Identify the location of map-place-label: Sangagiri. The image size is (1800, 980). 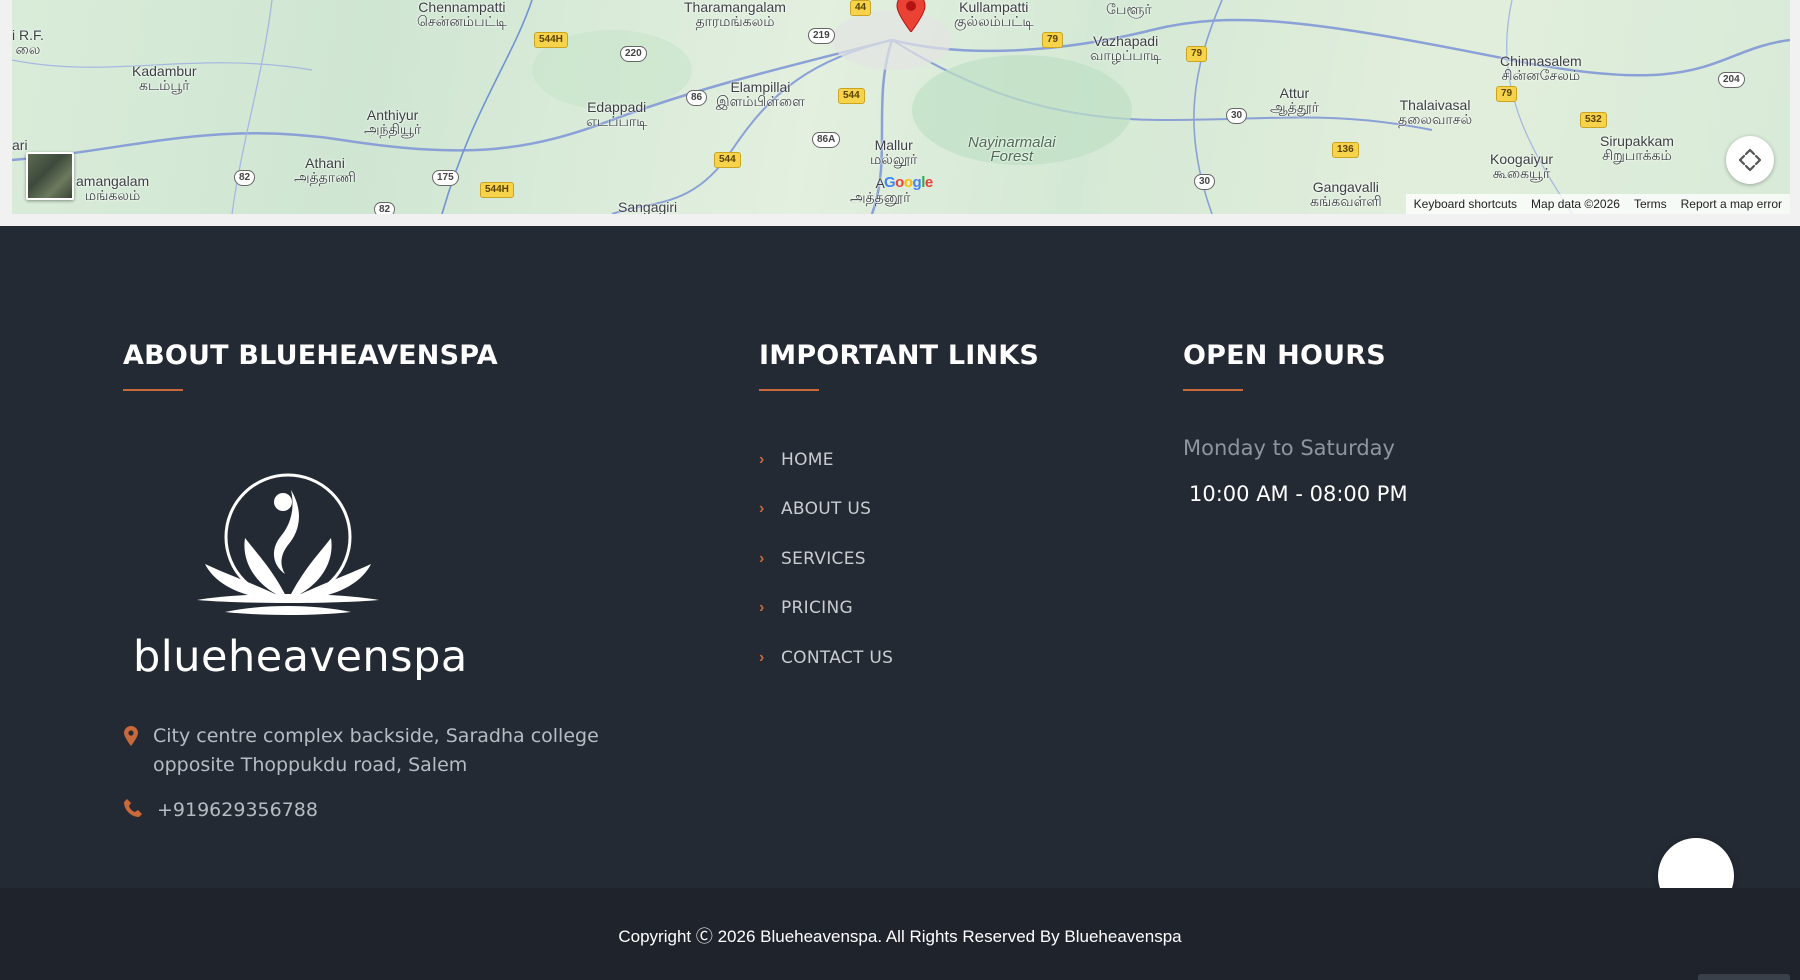
(648, 206).